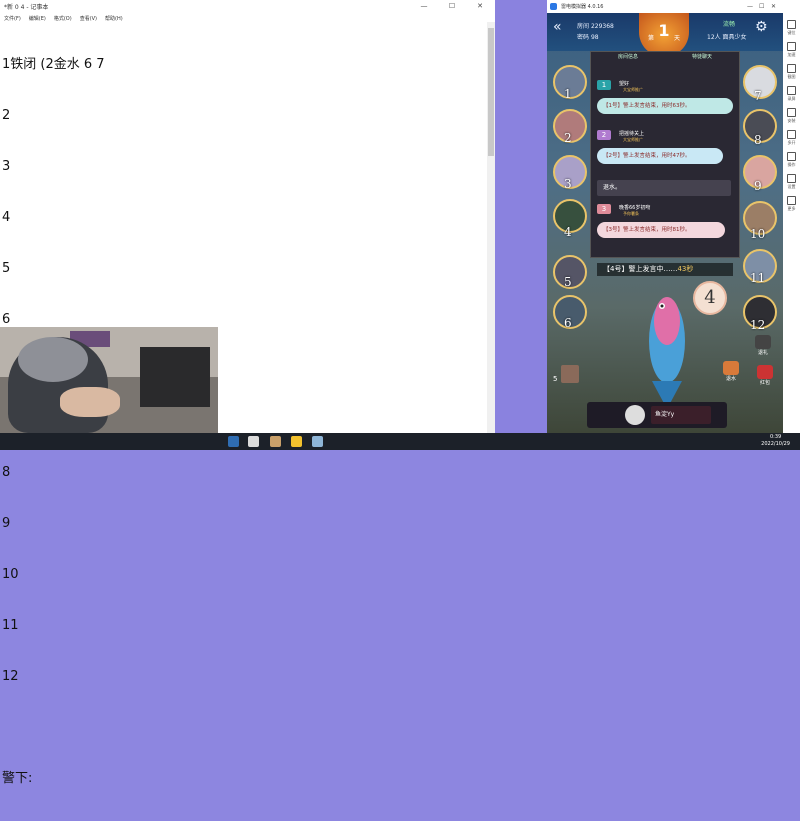  Describe the element at coordinates (710, 298) in the screenshot. I see `speaker-number-badge: 4` at that location.